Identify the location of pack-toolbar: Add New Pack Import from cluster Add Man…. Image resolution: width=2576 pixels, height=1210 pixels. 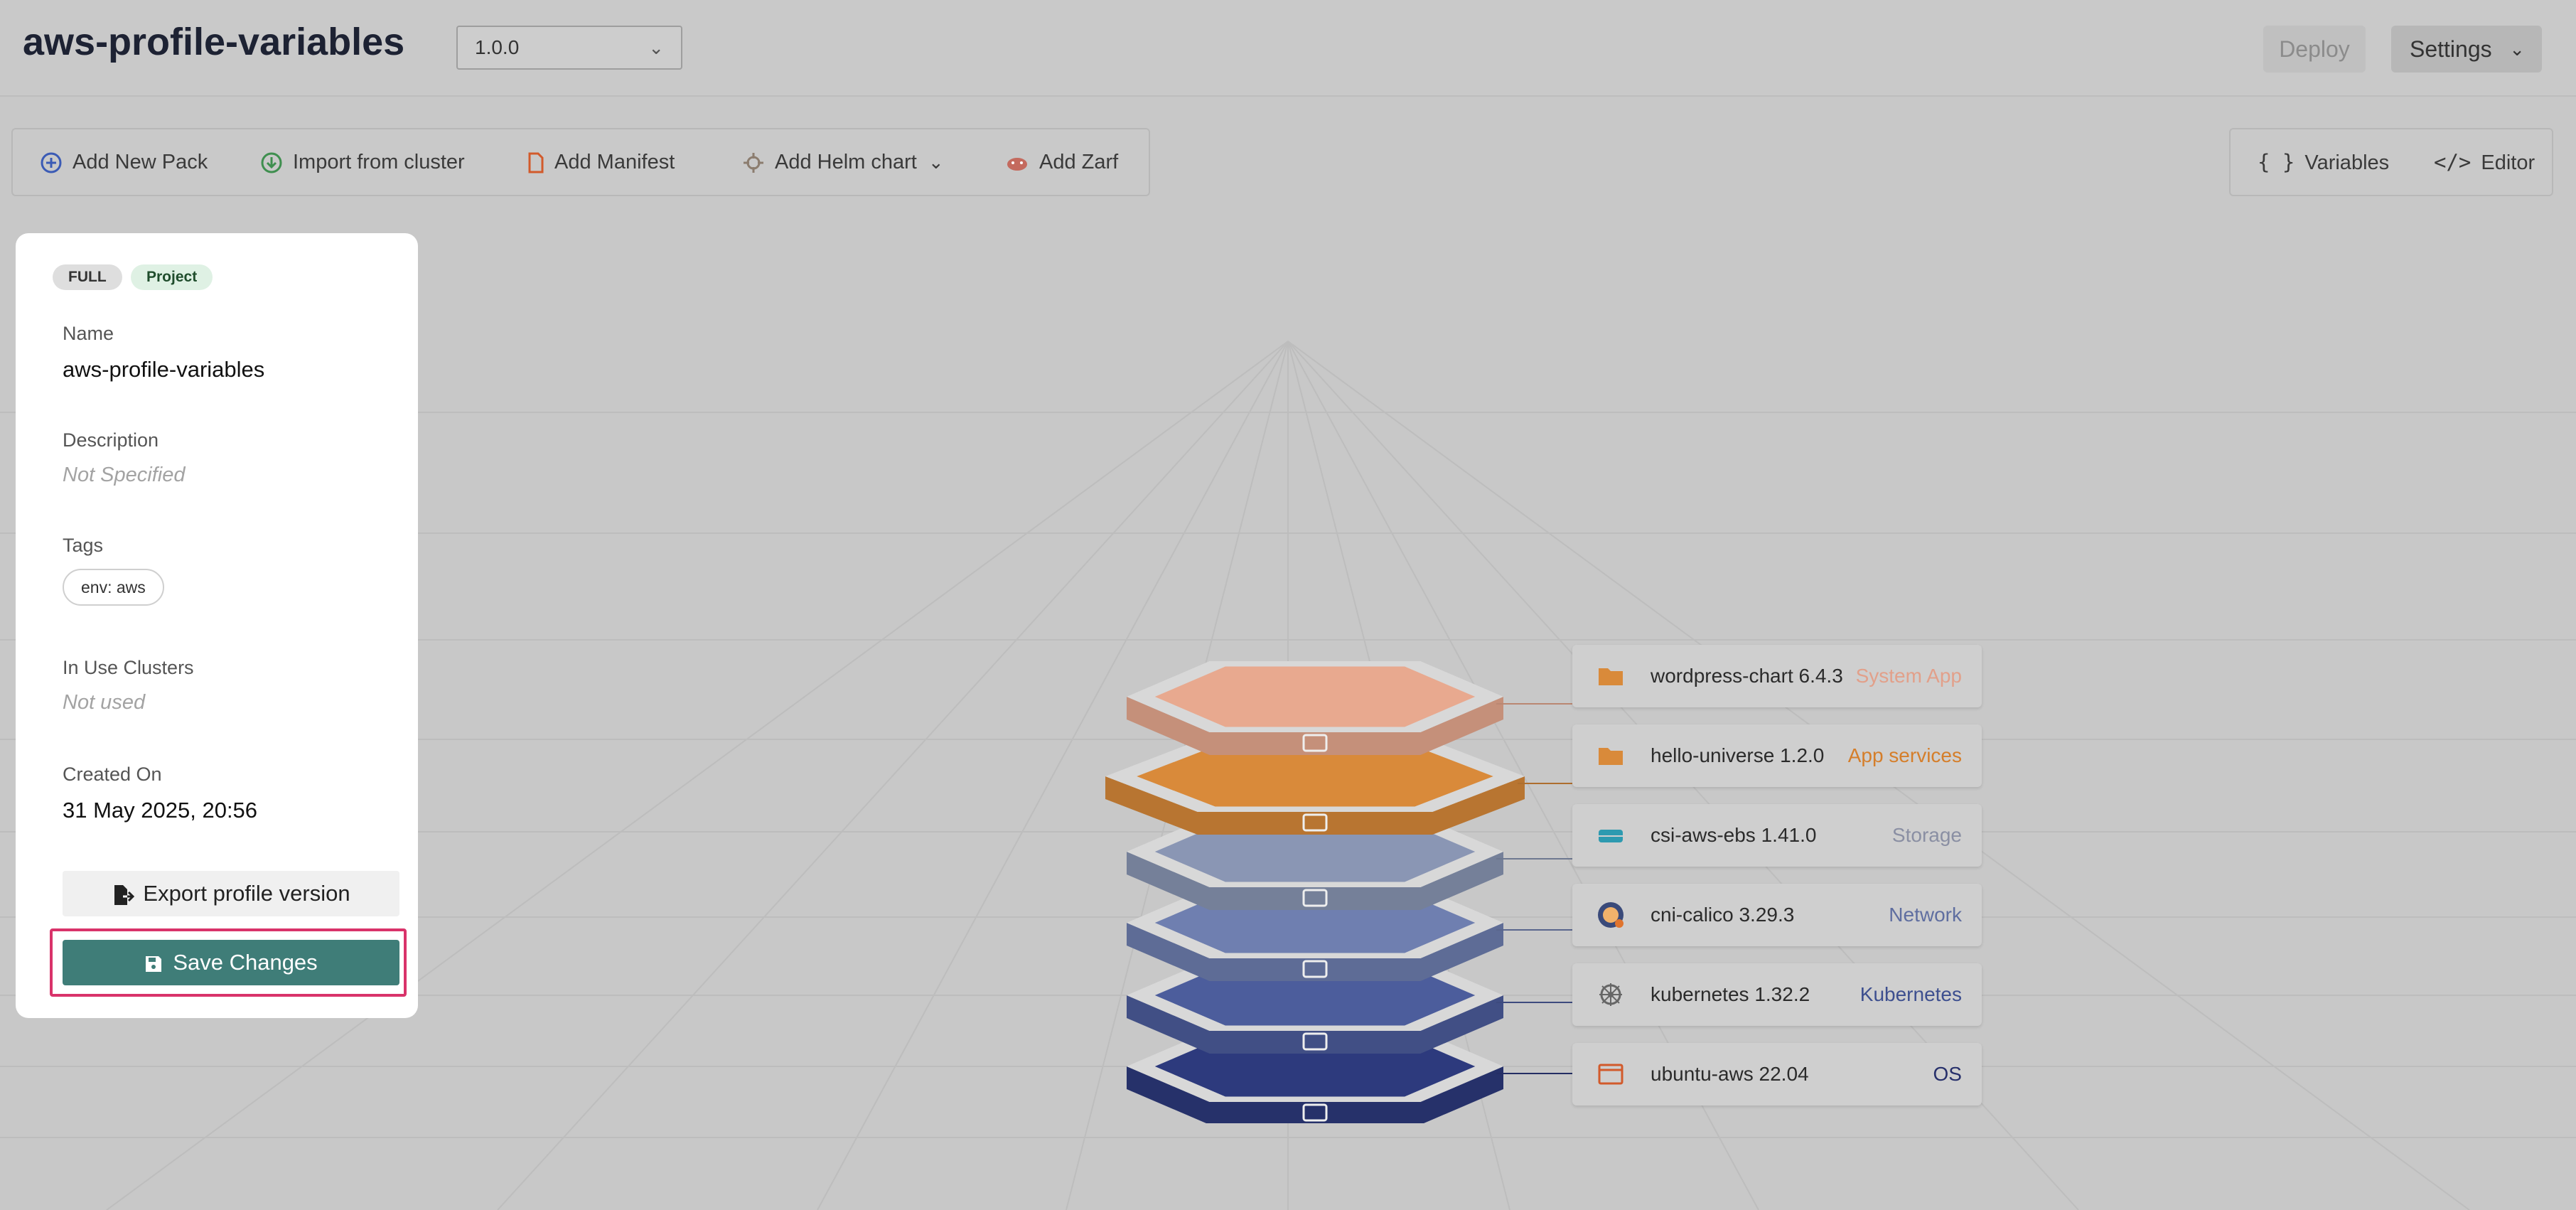
(580, 162).